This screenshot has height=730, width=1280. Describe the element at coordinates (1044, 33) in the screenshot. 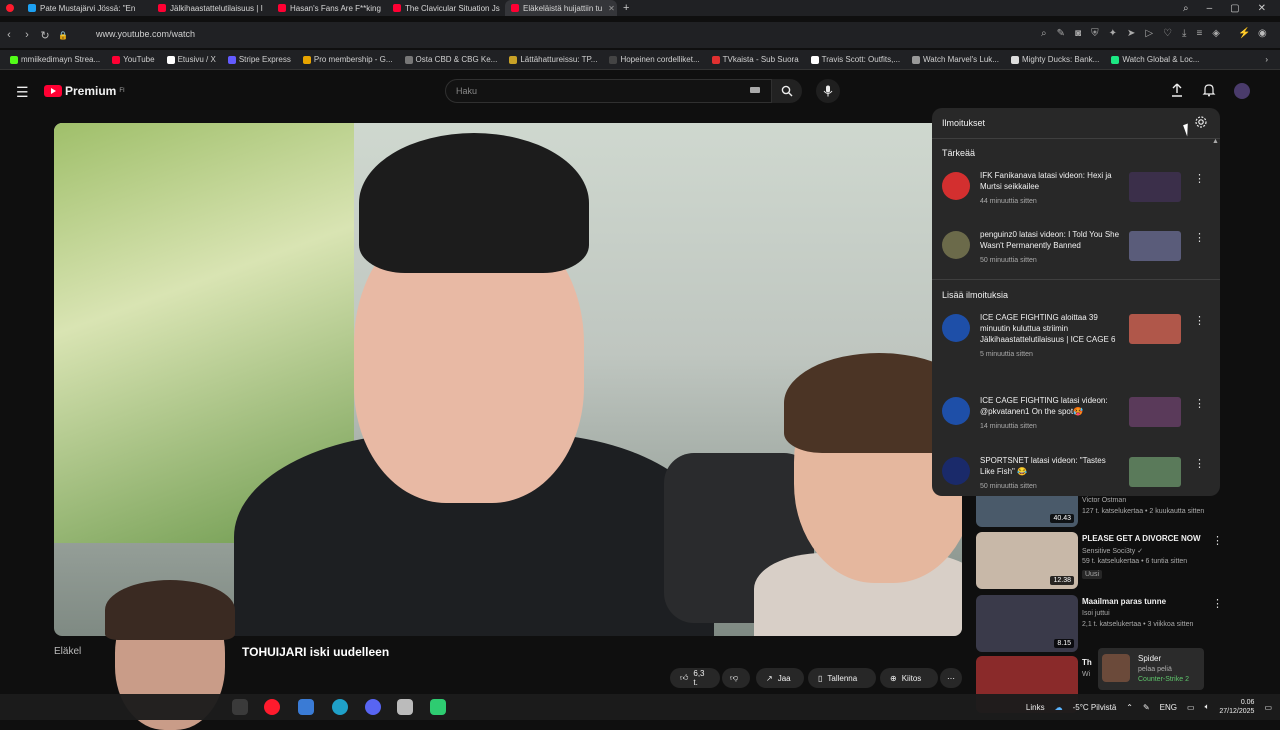

I see `zoom-icon: ⌕` at that location.